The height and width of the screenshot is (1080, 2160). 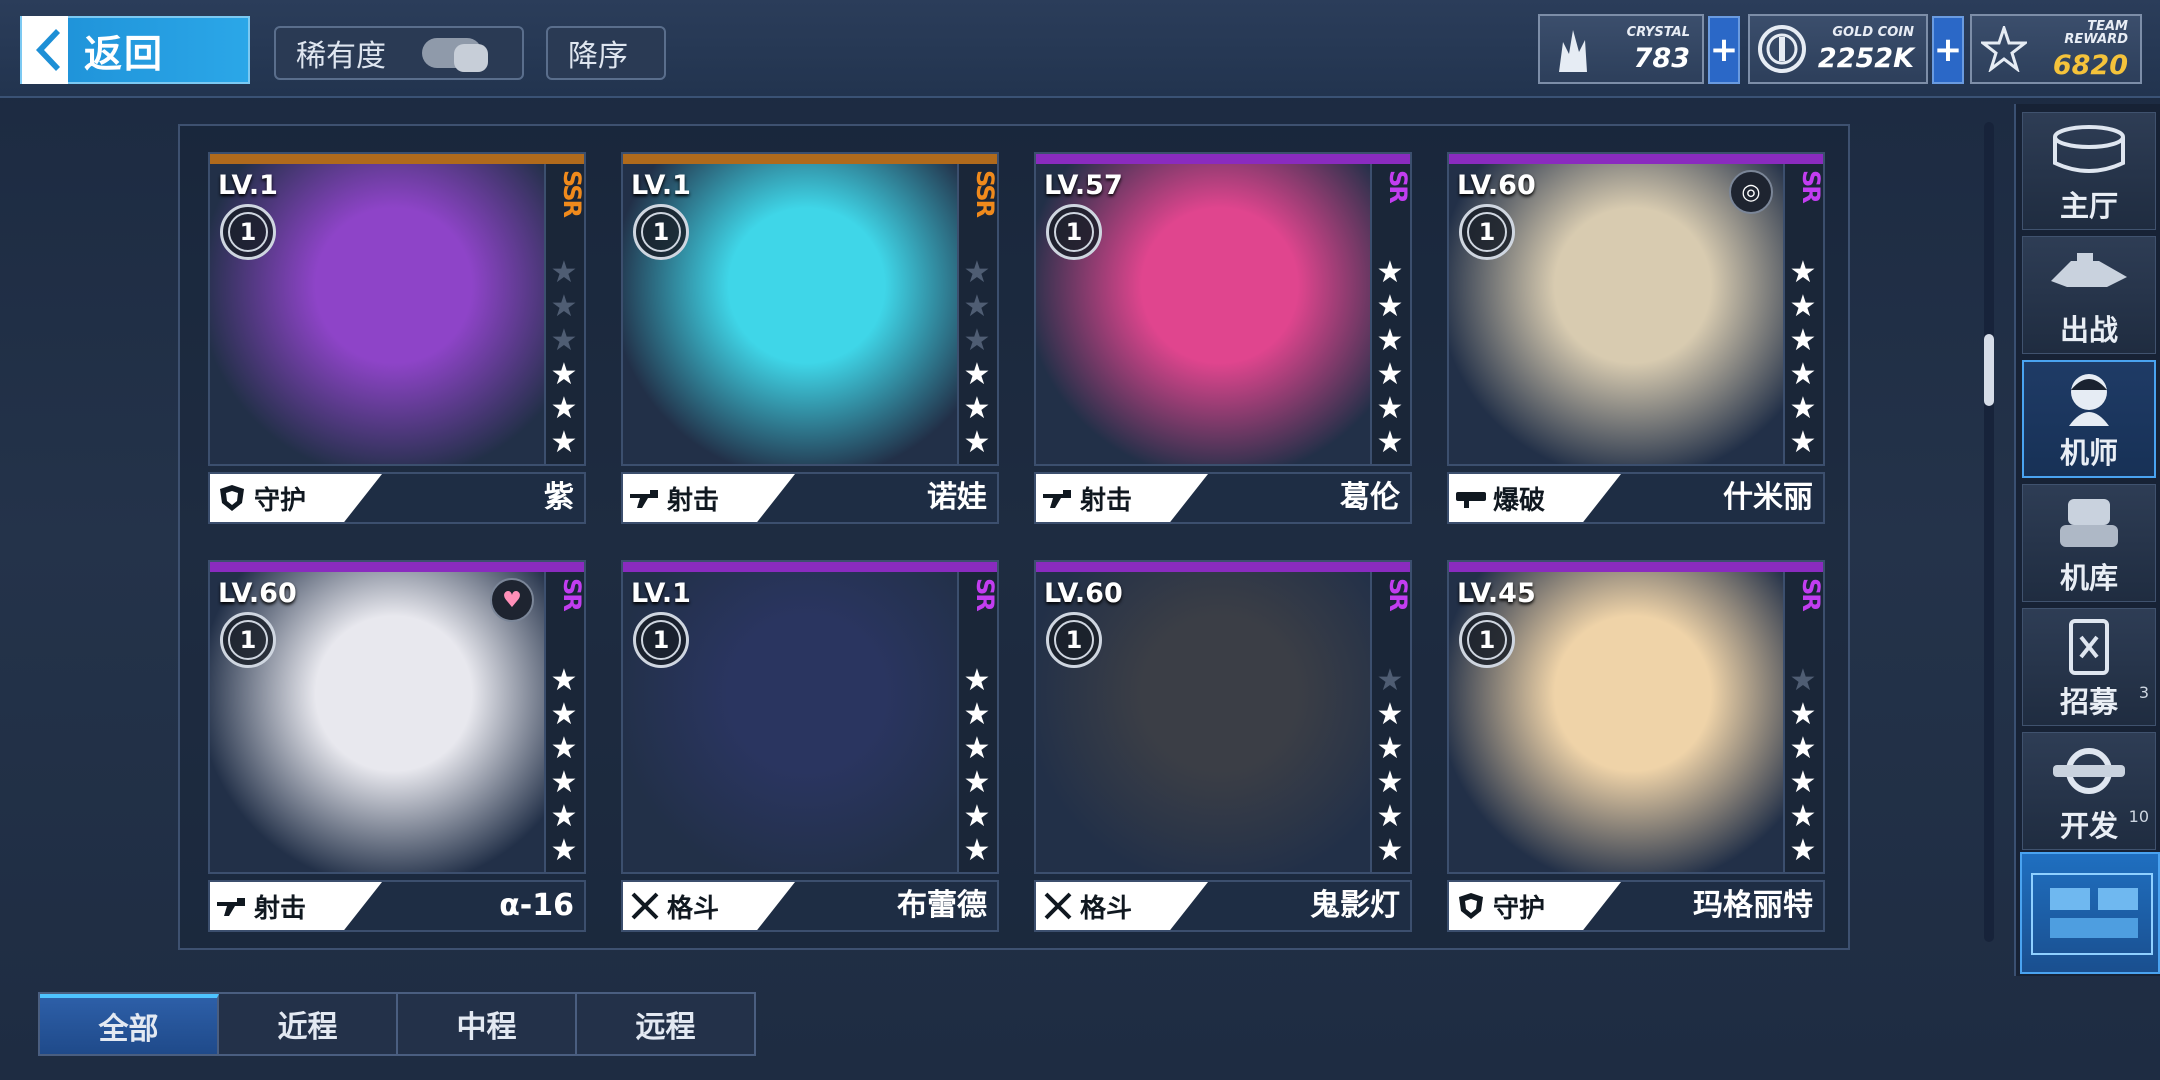 I want to click on add-crystal-button: +, so click(x=1724, y=50).